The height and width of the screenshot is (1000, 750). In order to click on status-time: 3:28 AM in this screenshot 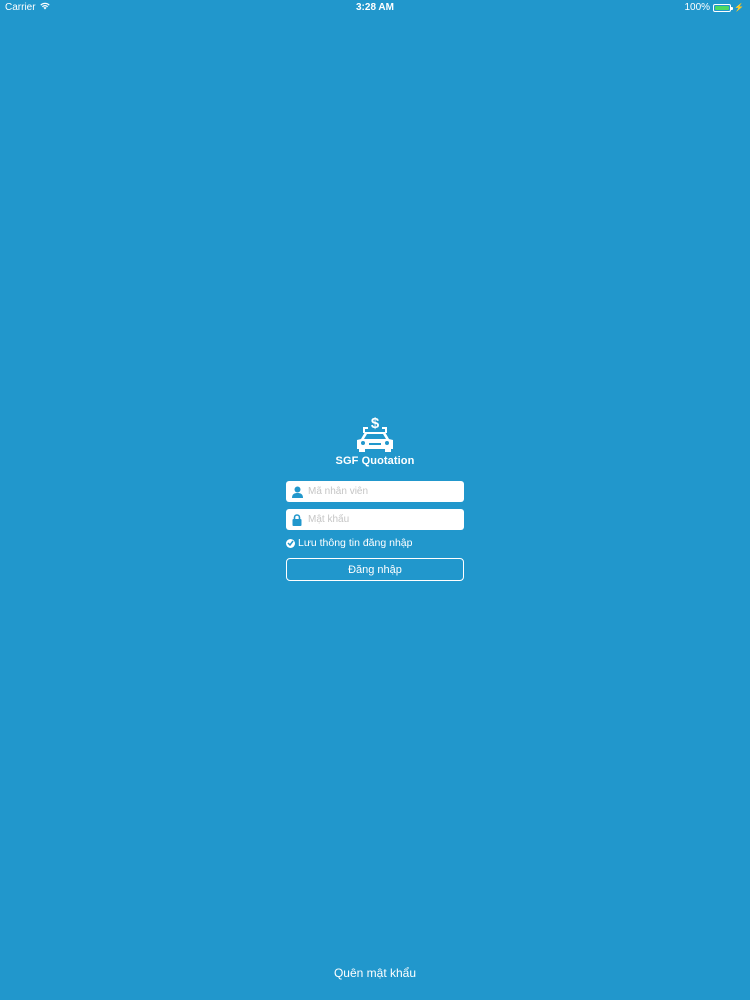, I will do `click(375, 7)`.